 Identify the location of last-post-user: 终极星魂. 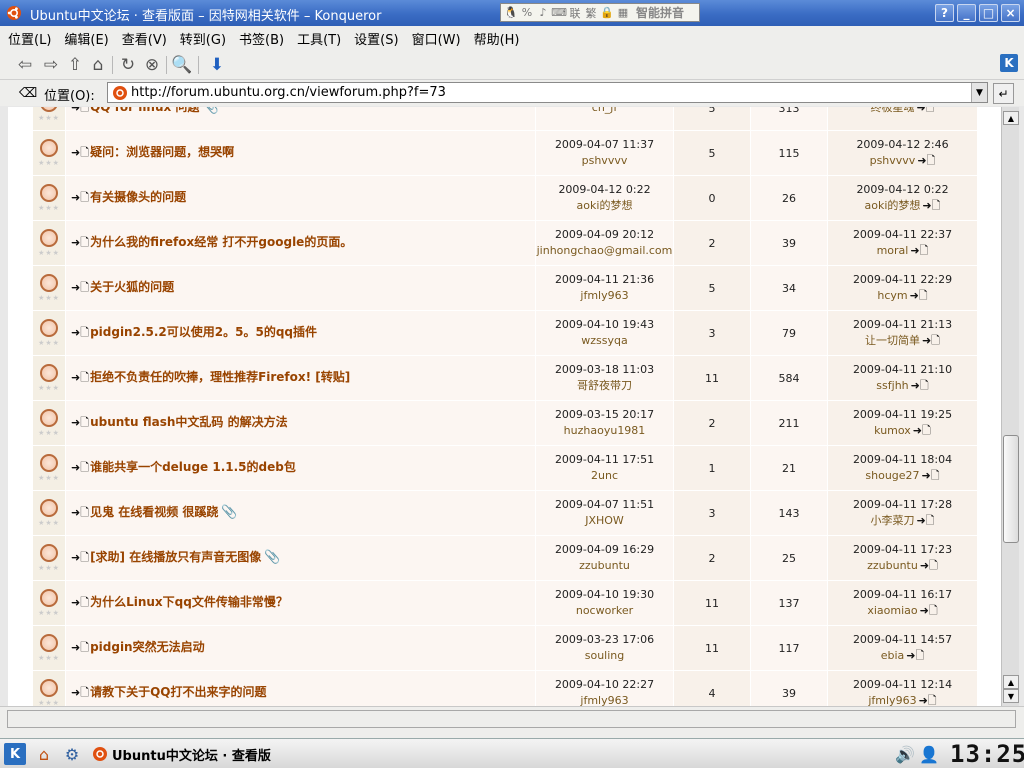
(892, 110).